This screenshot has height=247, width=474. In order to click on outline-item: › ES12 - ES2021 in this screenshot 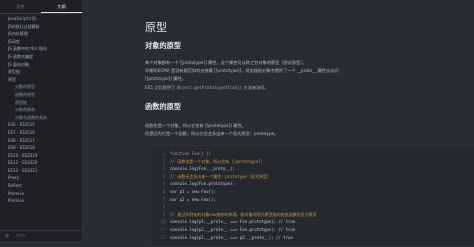, I will do `click(41, 171)`.